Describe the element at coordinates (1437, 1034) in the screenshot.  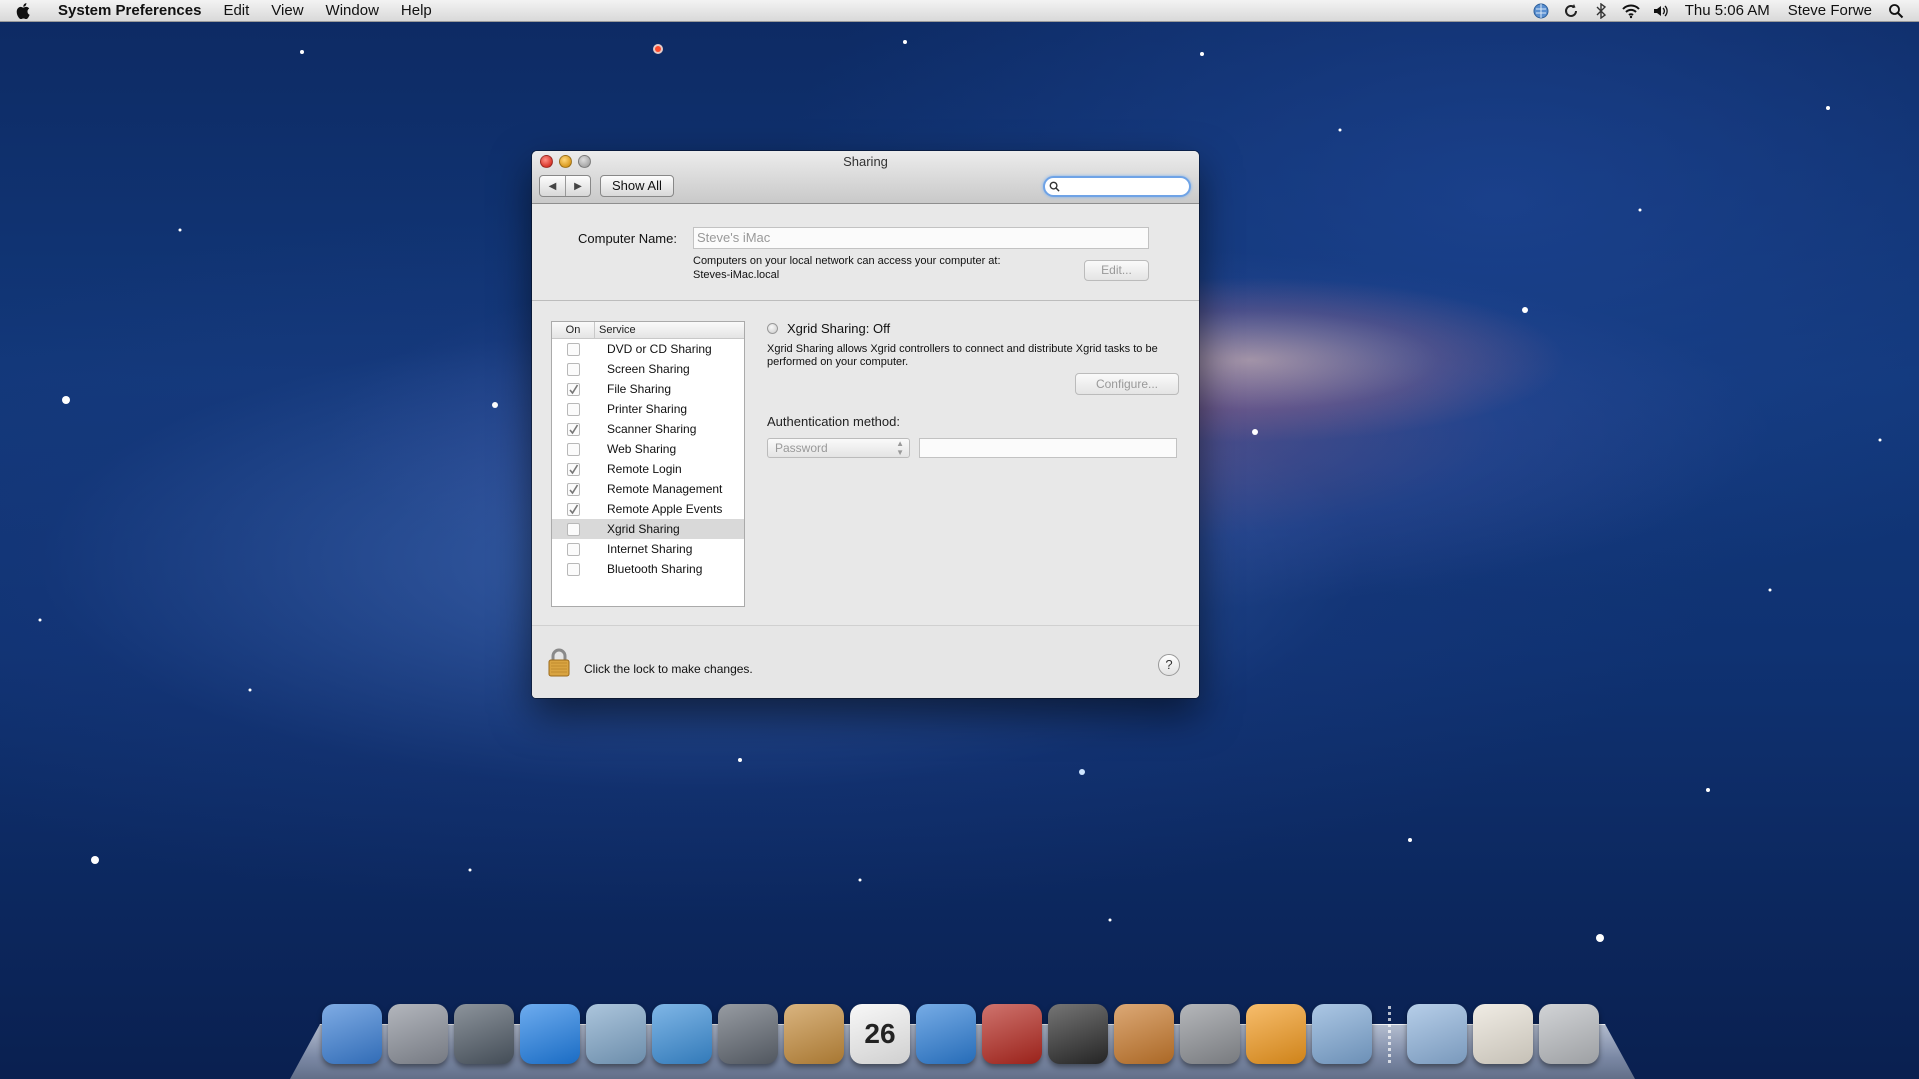
I see `applications-folder-icon` at that location.